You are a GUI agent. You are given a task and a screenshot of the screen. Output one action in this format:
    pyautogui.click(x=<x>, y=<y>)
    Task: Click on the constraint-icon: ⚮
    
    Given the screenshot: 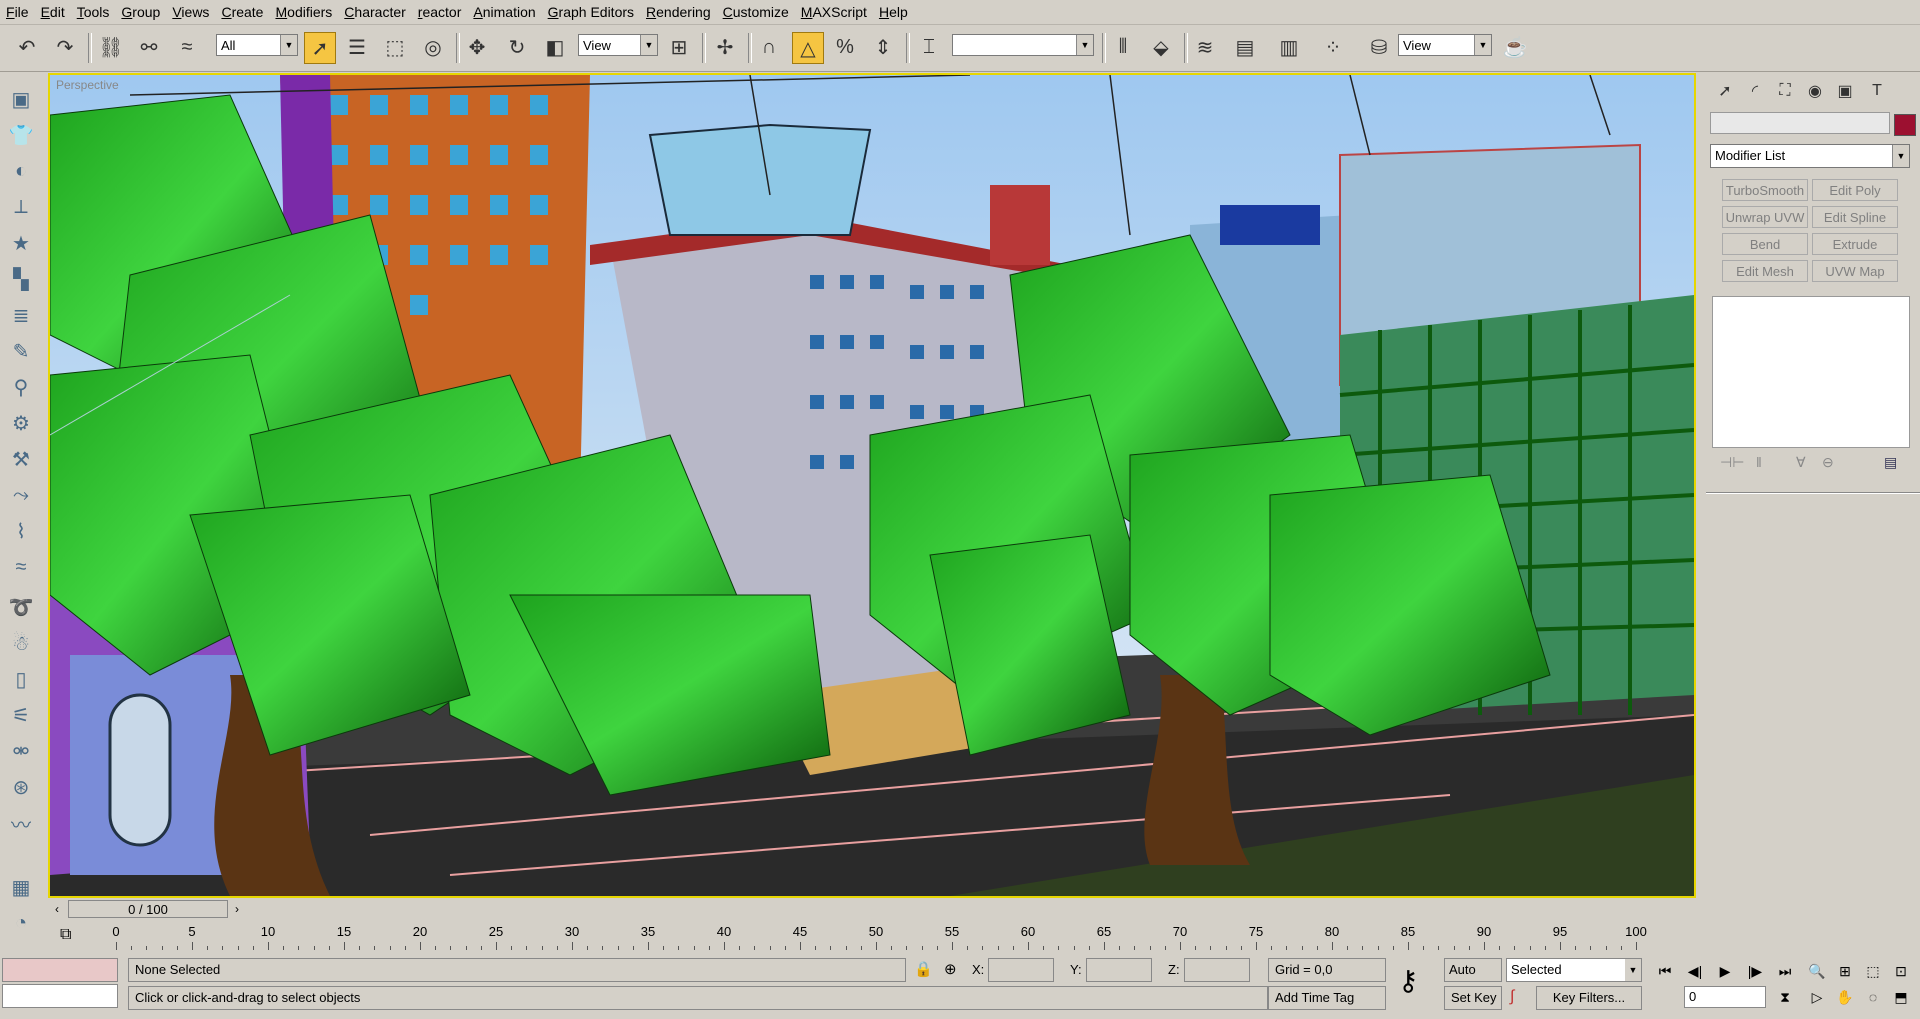 What is the action you would take?
    pyautogui.click(x=21, y=751)
    